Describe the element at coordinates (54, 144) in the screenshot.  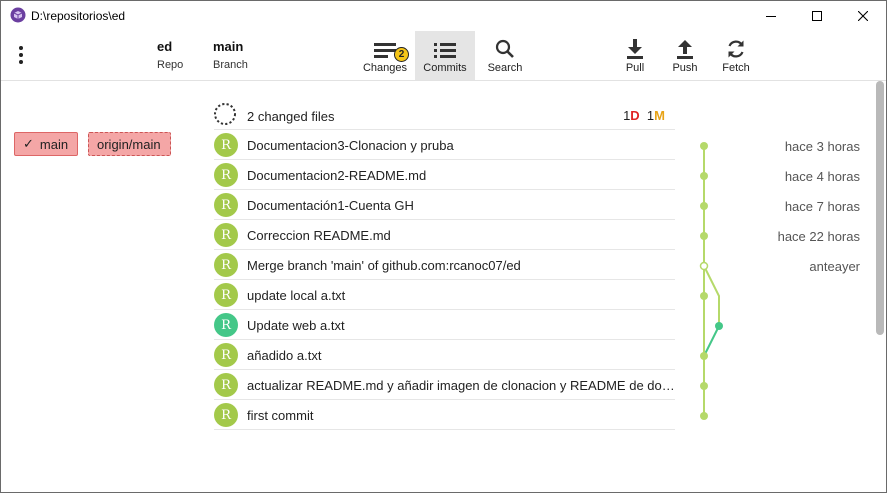
I see `branch-tag-label: main` at that location.